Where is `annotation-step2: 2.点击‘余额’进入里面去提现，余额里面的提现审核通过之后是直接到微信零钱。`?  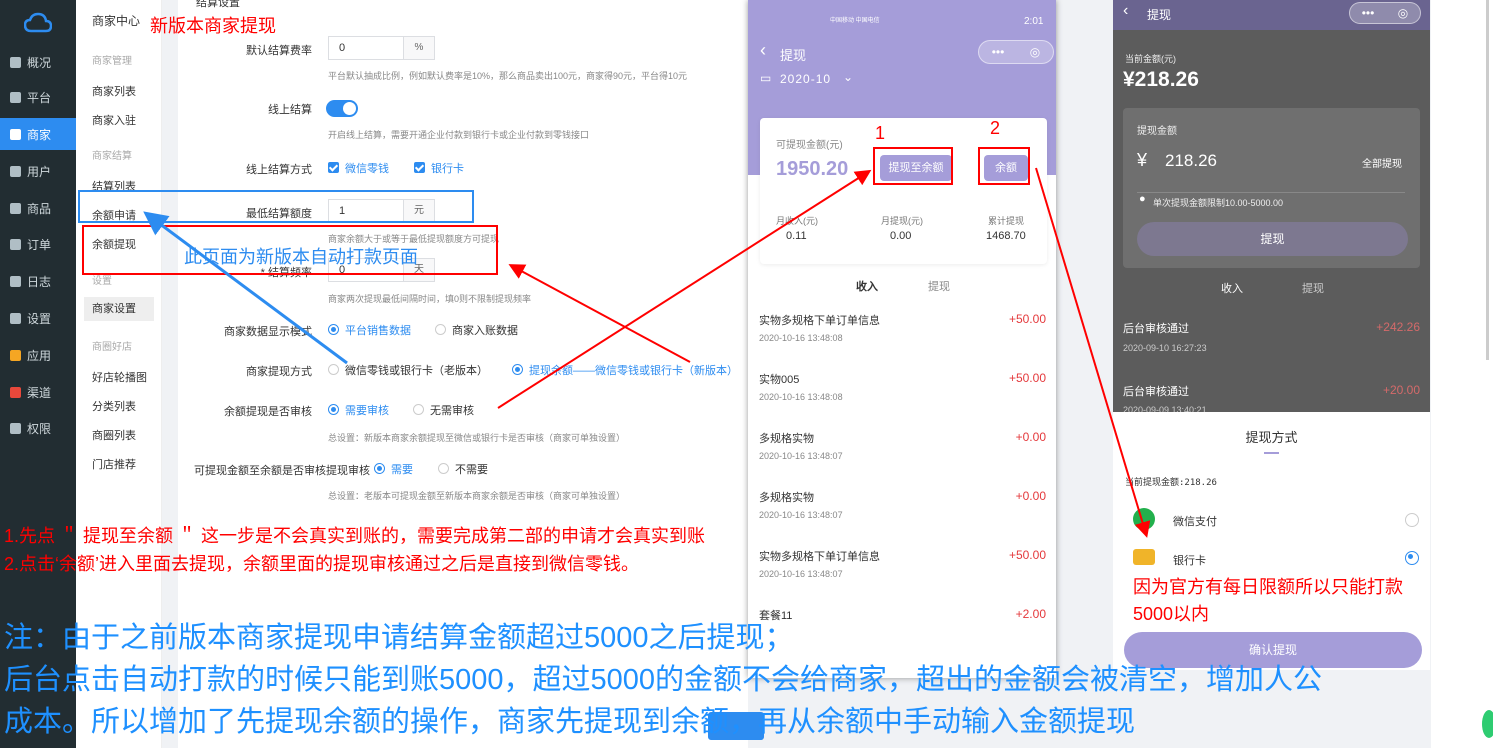 annotation-step2: 2.点击‘余额’进入里面去提现，余额里面的提现审核通过之后是直接到微信零钱。 is located at coordinates (322, 564).